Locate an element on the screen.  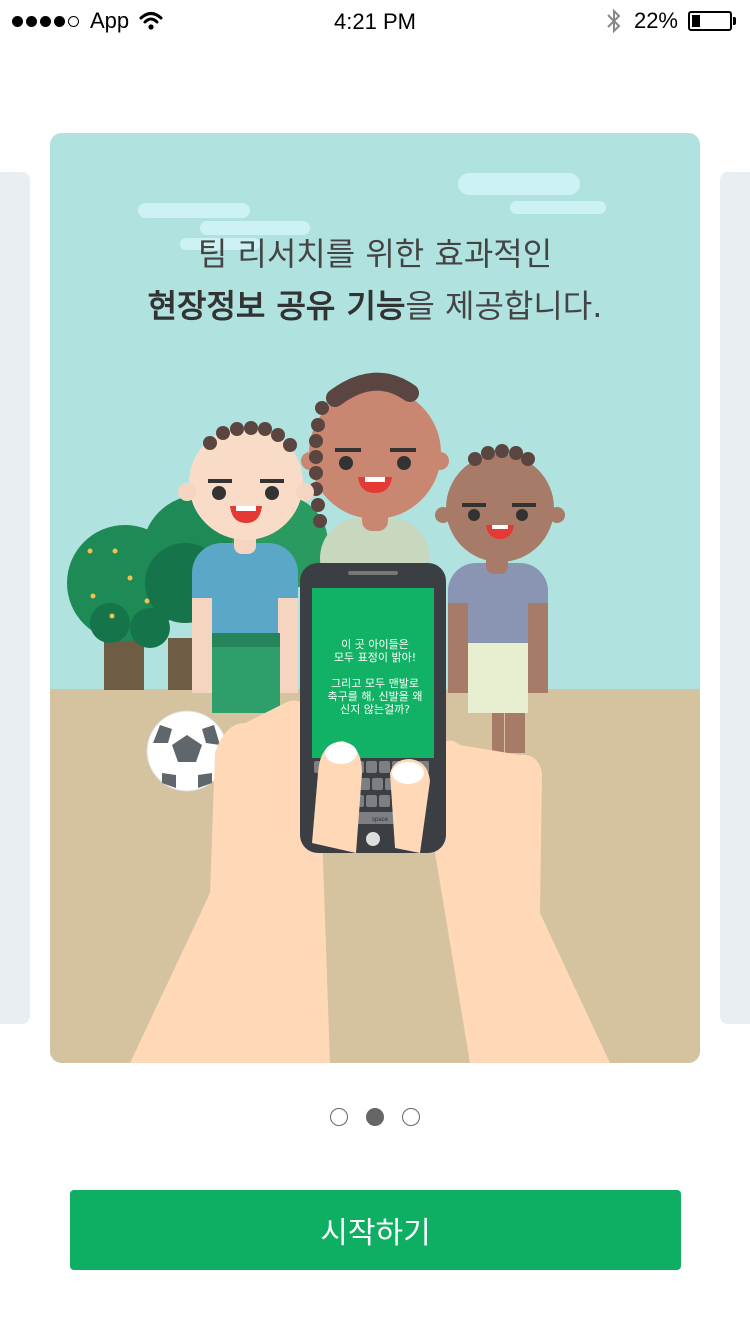
start-button: 시작하기 is located at coordinates (375, 1230).